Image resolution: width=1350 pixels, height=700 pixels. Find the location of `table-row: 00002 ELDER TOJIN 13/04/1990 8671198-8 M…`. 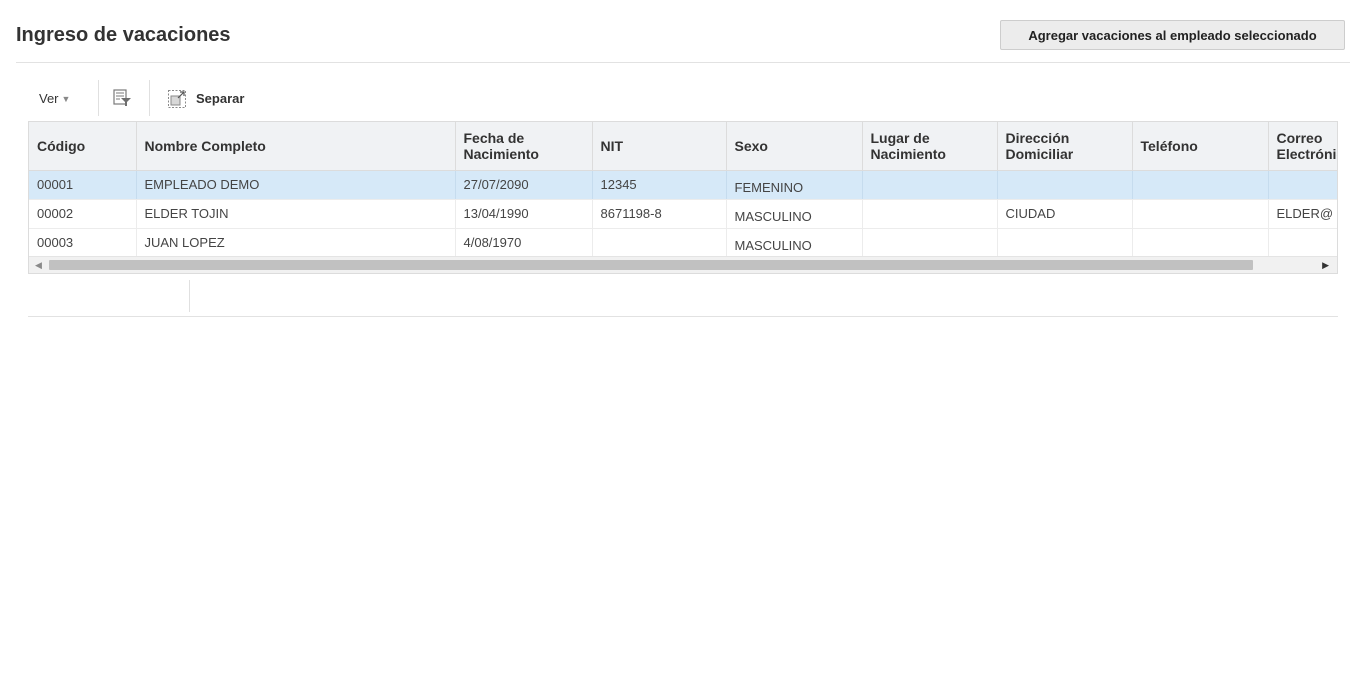

table-row: 00002 ELDER TOJIN 13/04/1990 8671198-8 M… is located at coordinates (683, 214).